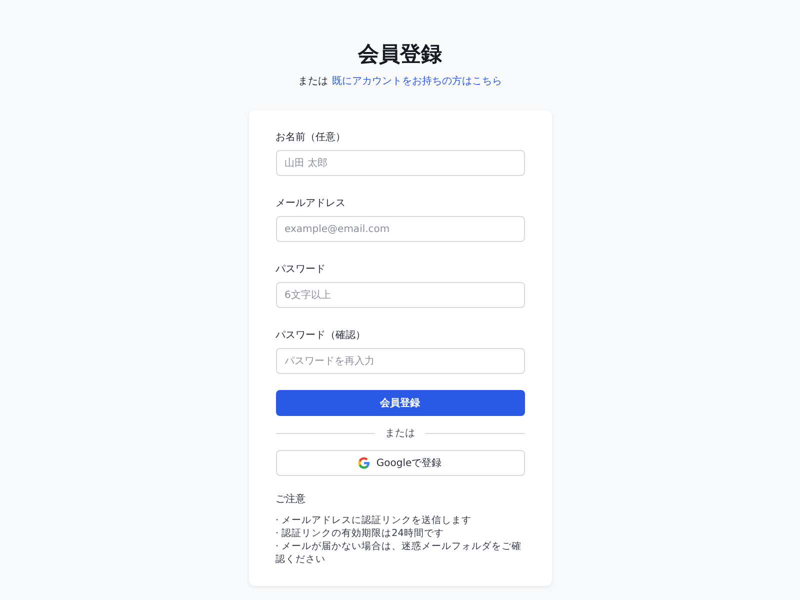 Image resolution: width=800 pixels, height=600 pixels. Describe the element at coordinates (364, 463) in the screenshot. I see `google-icon` at that location.